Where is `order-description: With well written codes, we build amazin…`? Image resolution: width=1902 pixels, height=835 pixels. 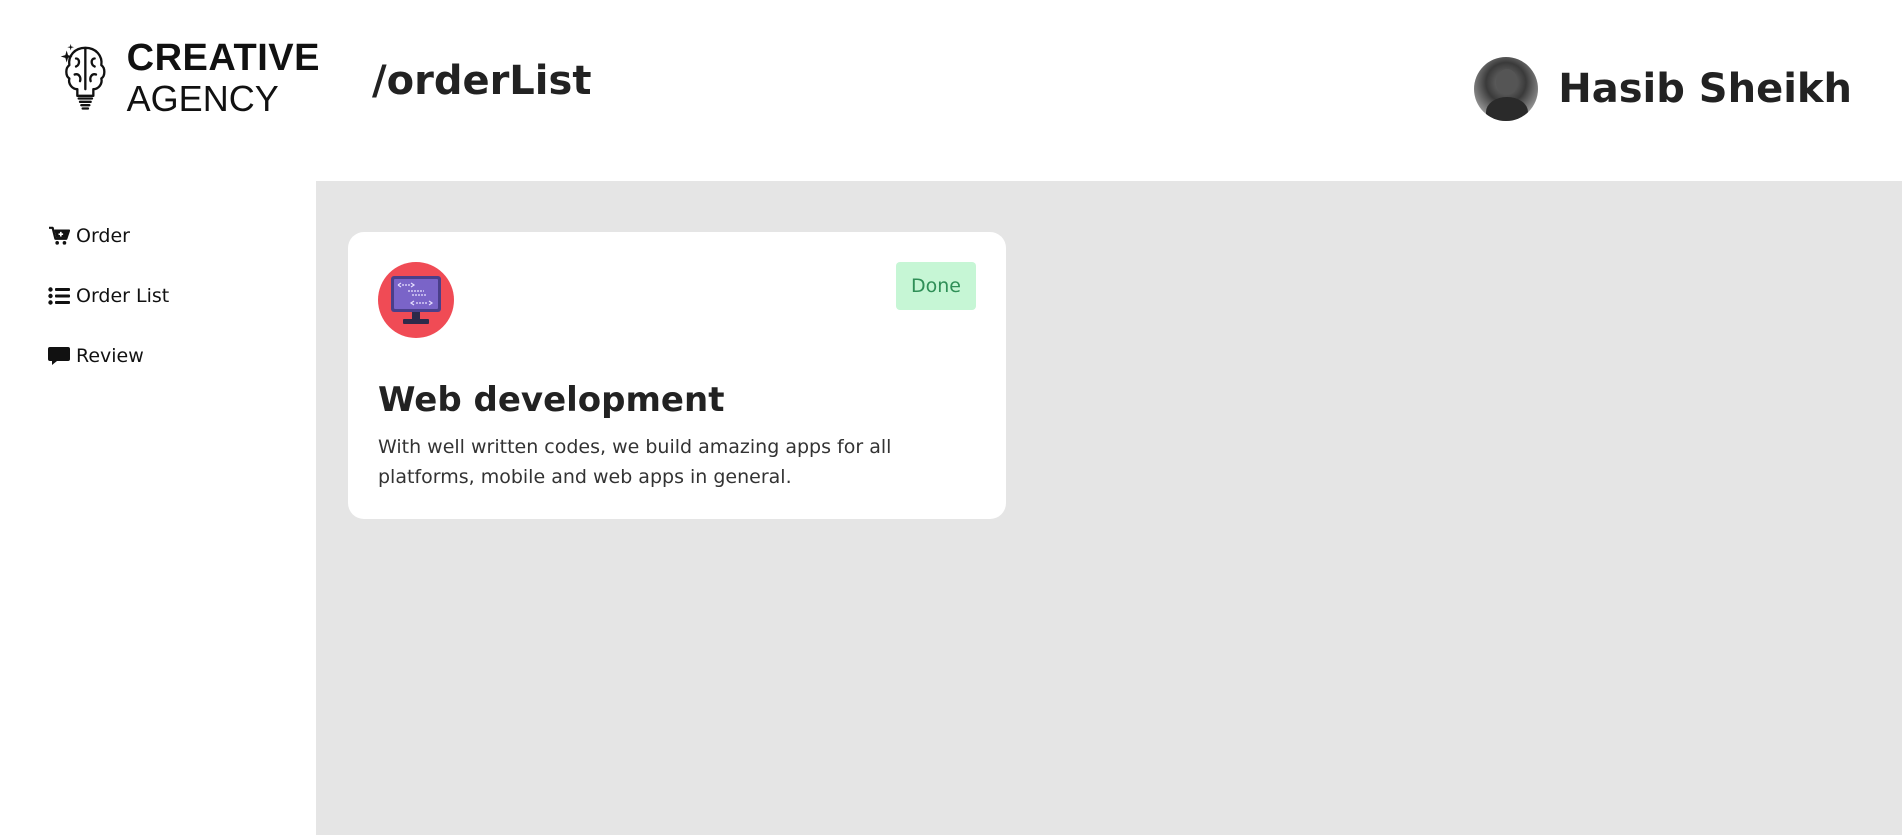
order-description: With well written codes, we build amazin… is located at coordinates (635, 462).